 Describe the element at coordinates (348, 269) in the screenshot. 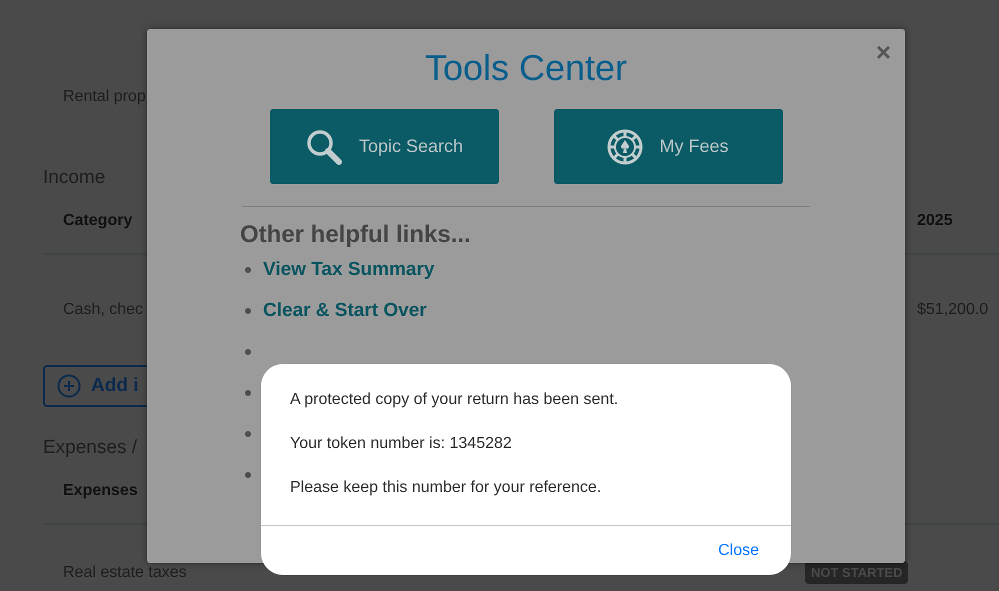

I see `help-link: View Tax Summary` at that location.